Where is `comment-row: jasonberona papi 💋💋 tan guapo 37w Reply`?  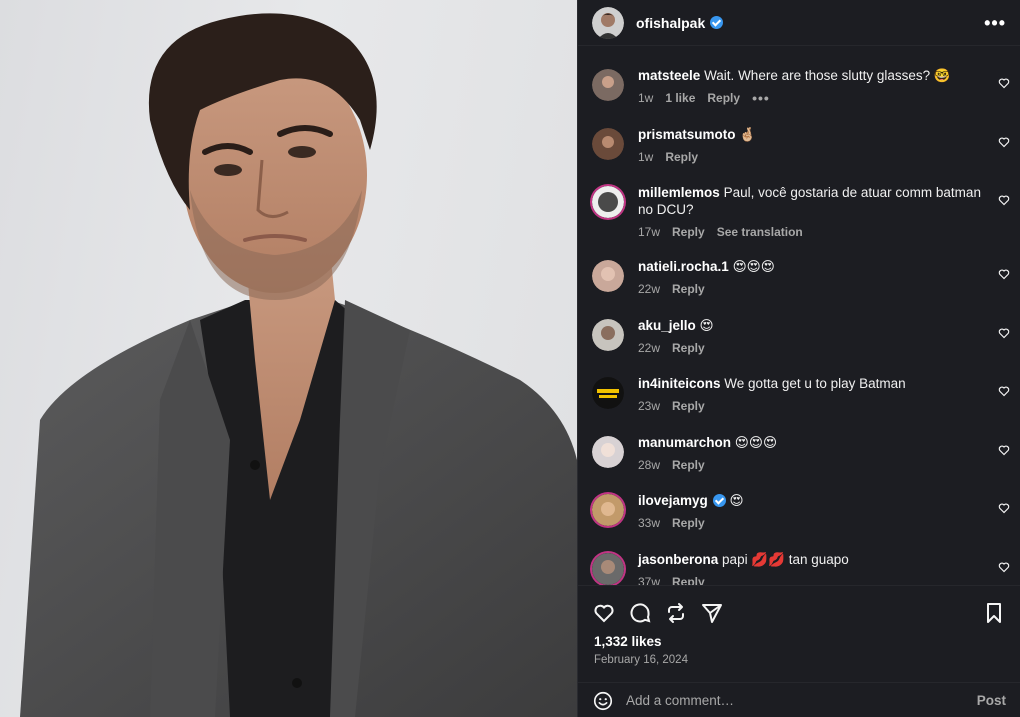 comment-row: jasonberona papi 💋💋 tan guapo 37w Reply is located at coordinates (801, 568).